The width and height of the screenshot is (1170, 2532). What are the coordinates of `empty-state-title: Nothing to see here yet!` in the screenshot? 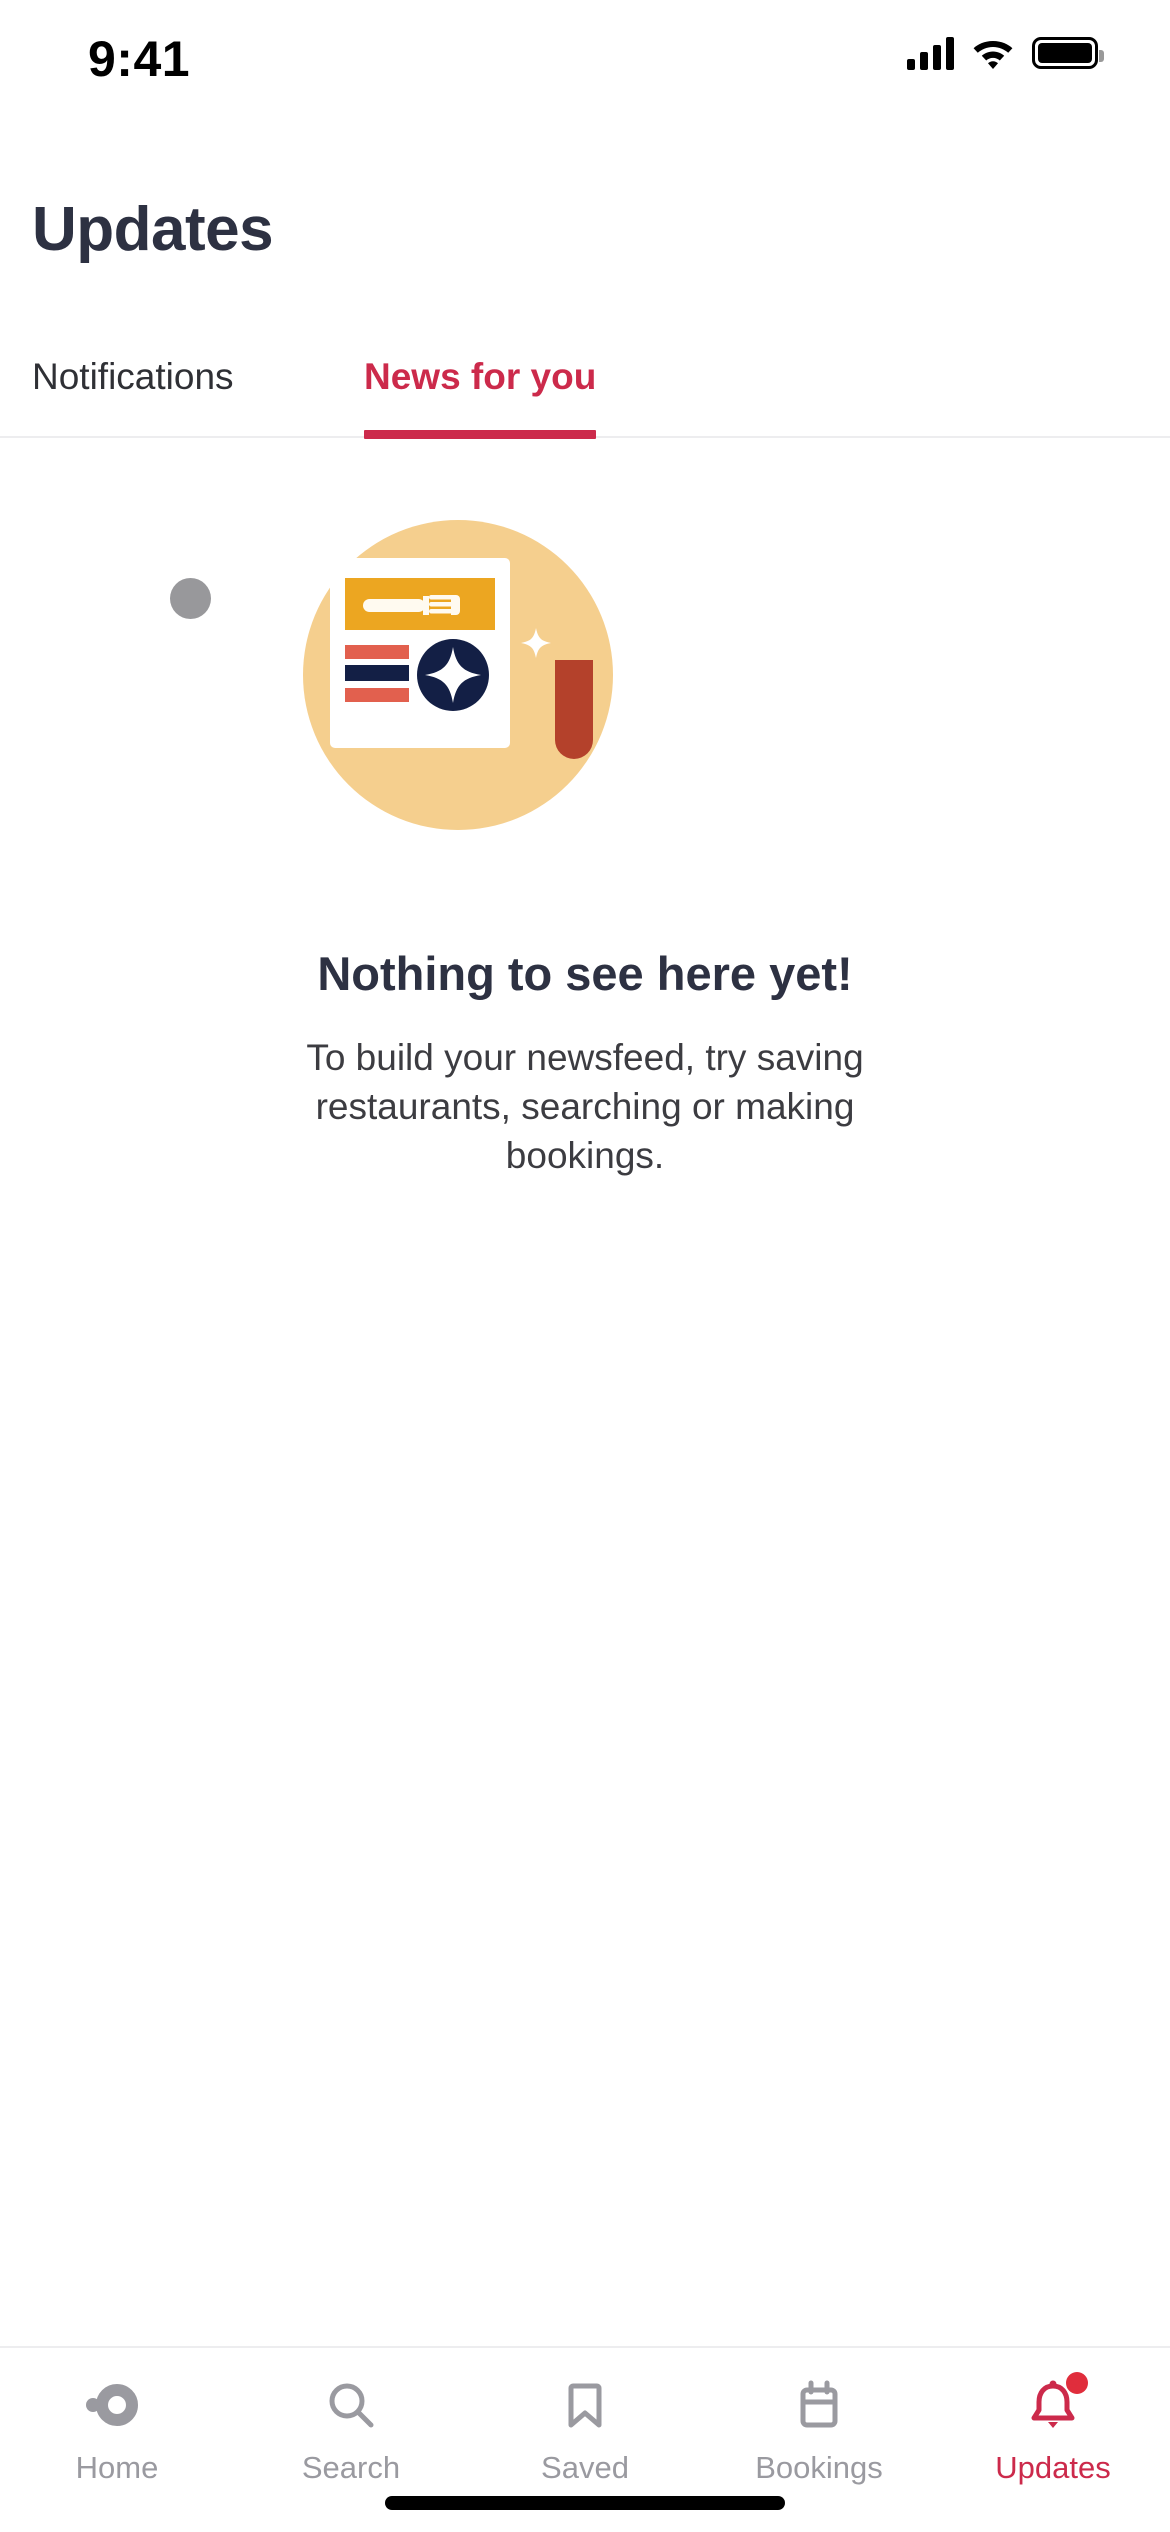 It's located at (585, 973).